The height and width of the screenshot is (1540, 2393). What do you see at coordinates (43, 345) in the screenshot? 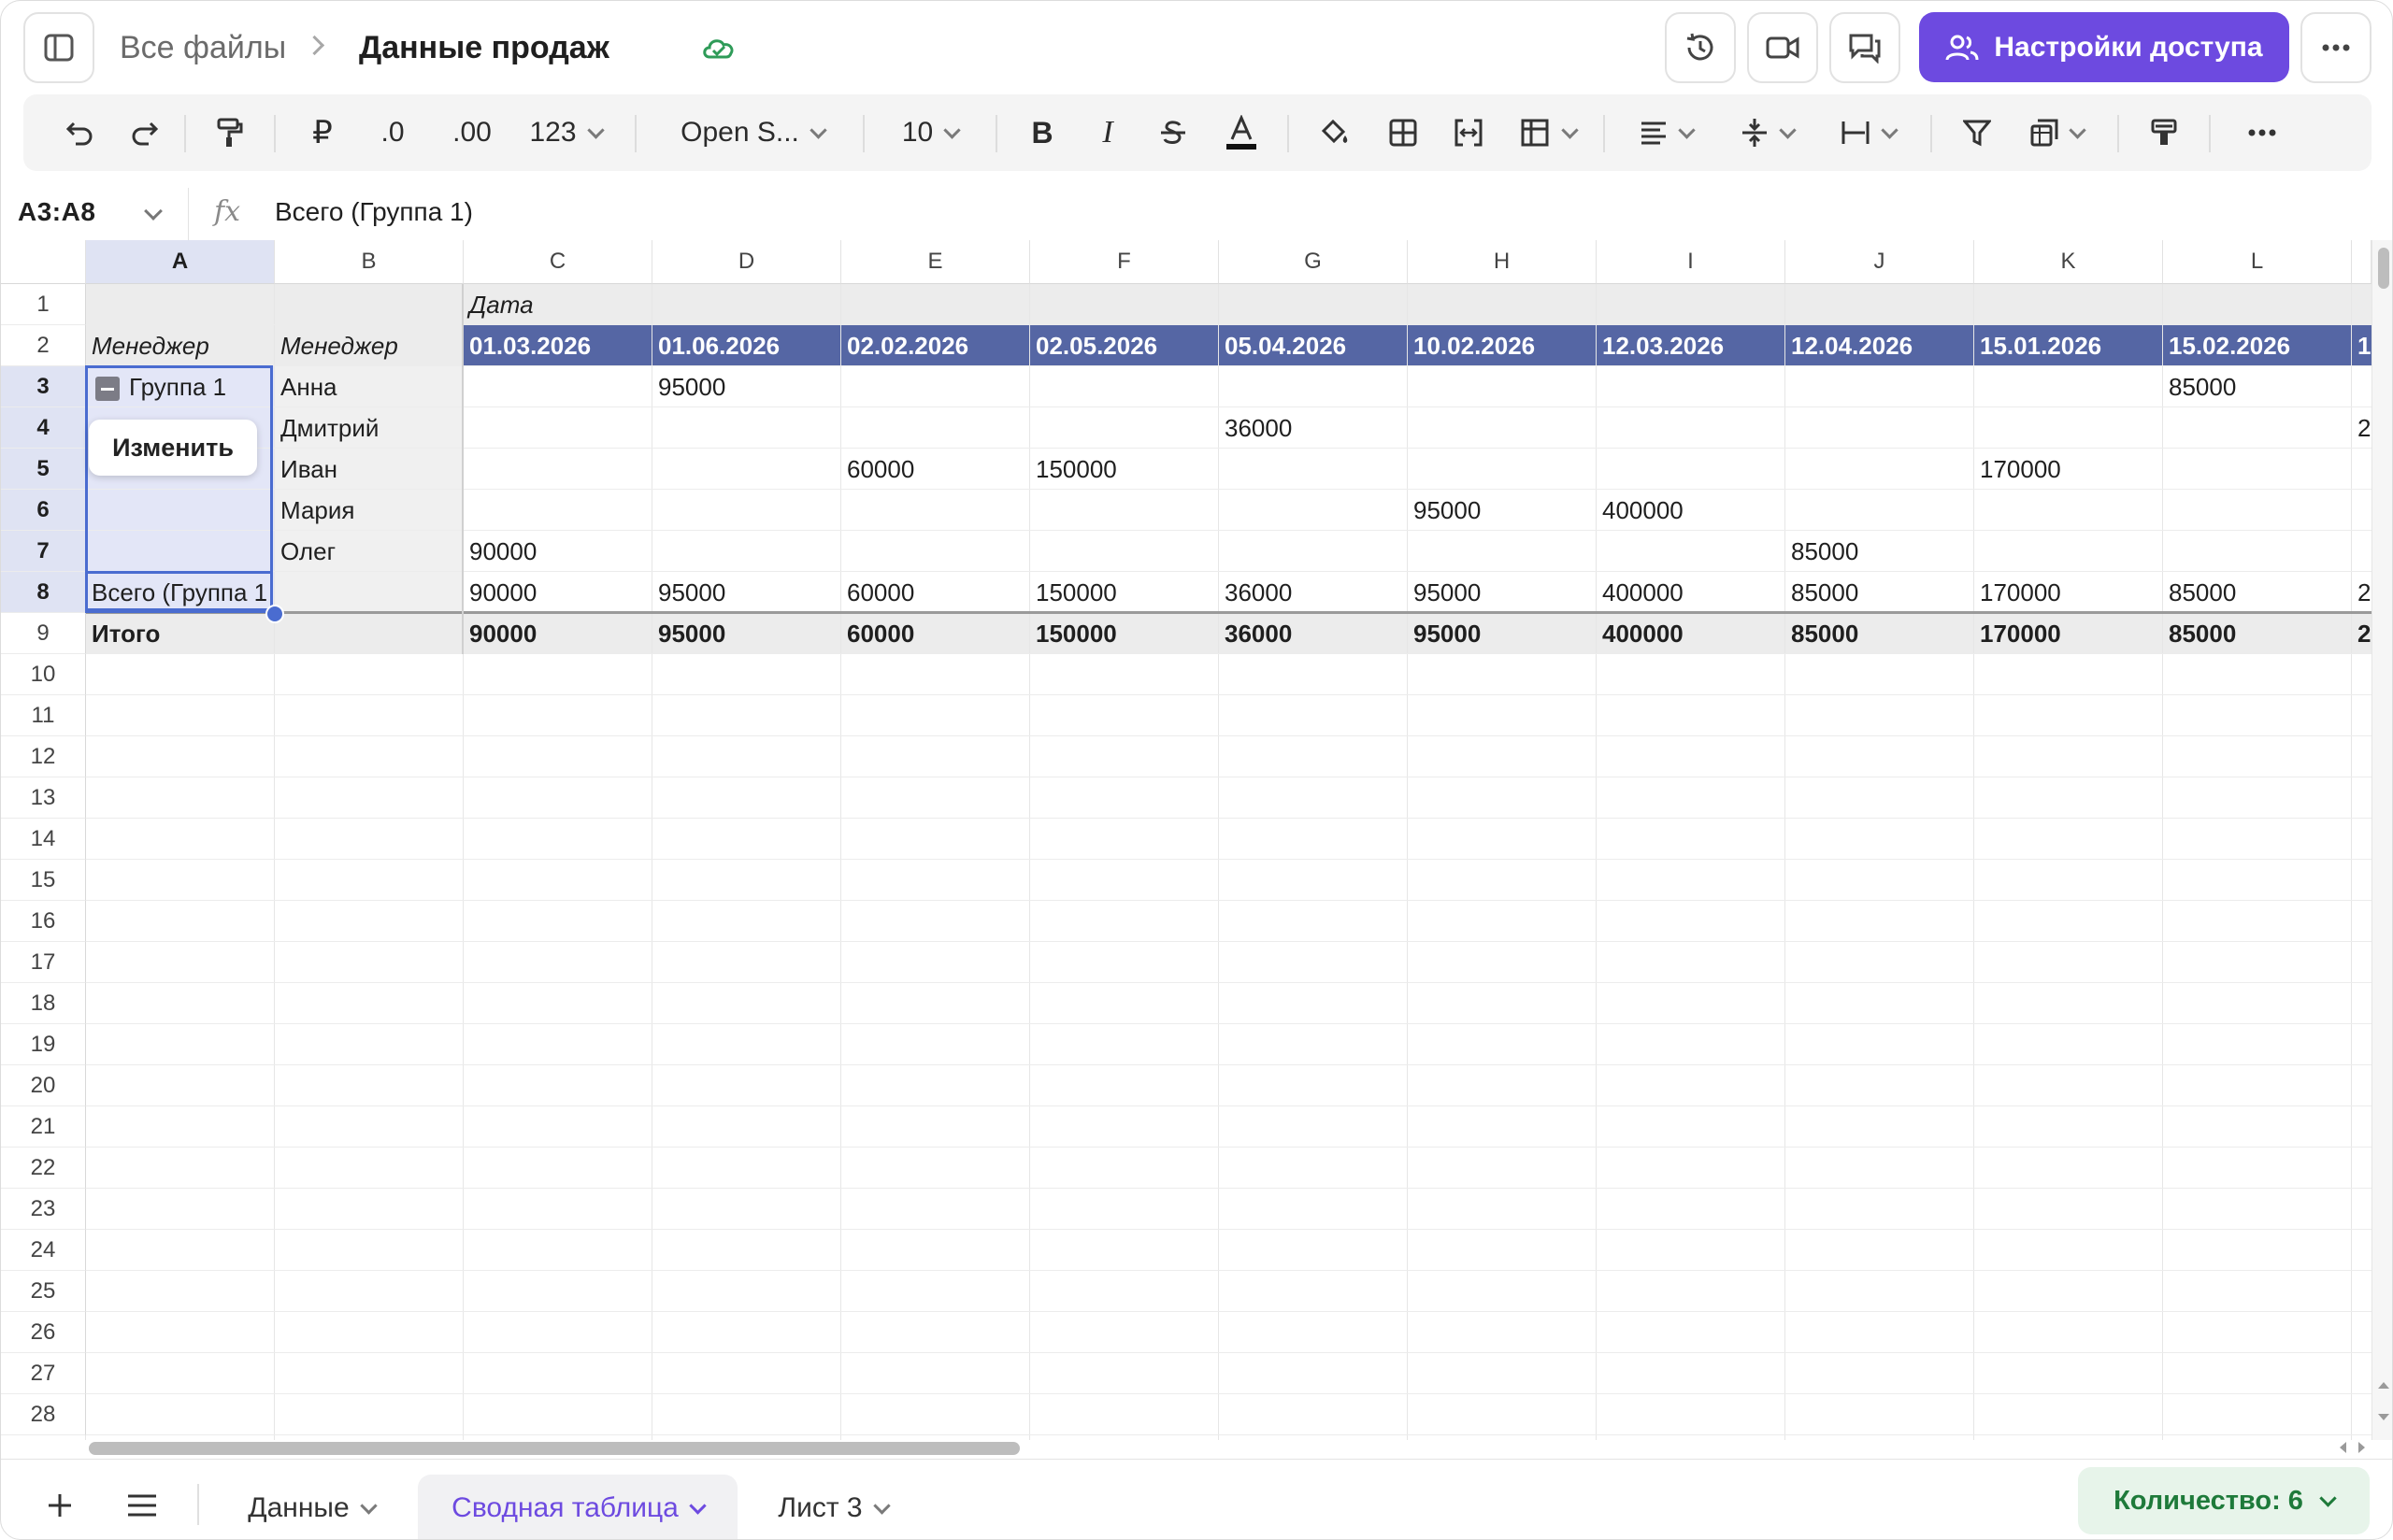
I see `row-header-2: 2` at bounding box center [43, 345].